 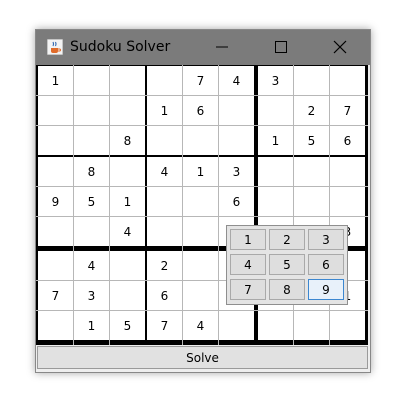 I want to click on number-button-1: 1, so click(x=248, y=239).